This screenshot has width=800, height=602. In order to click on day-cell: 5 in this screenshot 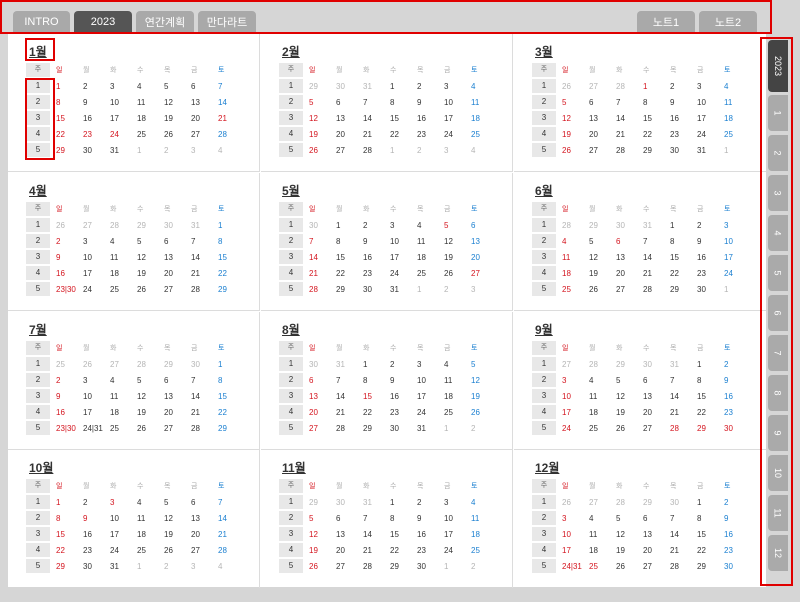, I will do `click(482, 364)`.